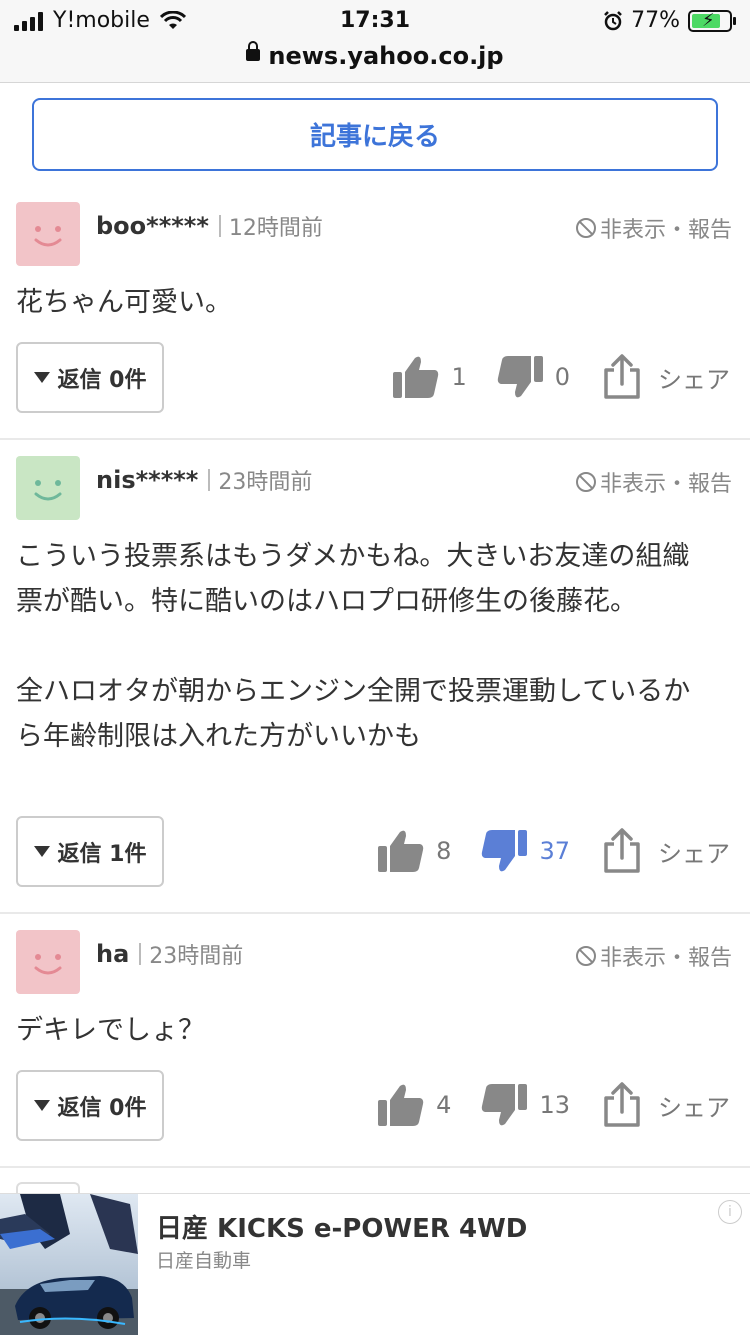 The image size is (750, 1335). I want to click on like-button: 8, so click(413, 851).